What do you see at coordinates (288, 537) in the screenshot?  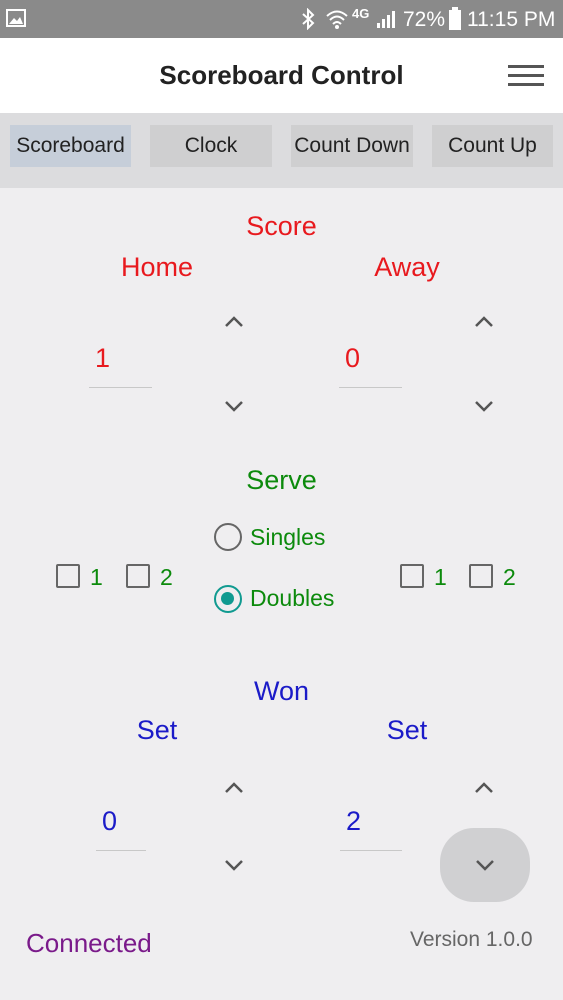 I see `singles-label: Singles` at bounding box center [288, 537].